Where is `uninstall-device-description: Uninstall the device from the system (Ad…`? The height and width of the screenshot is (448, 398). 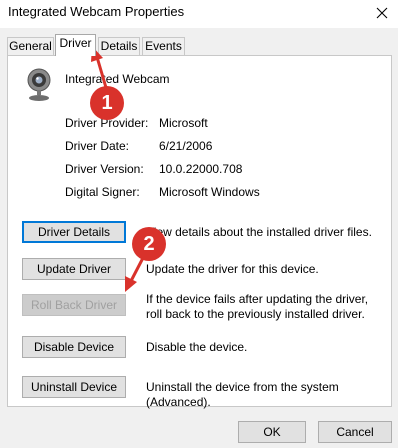 uninstall-device-description: Uninstall the device from the system (Ad… is located at coordinates (242, 394).